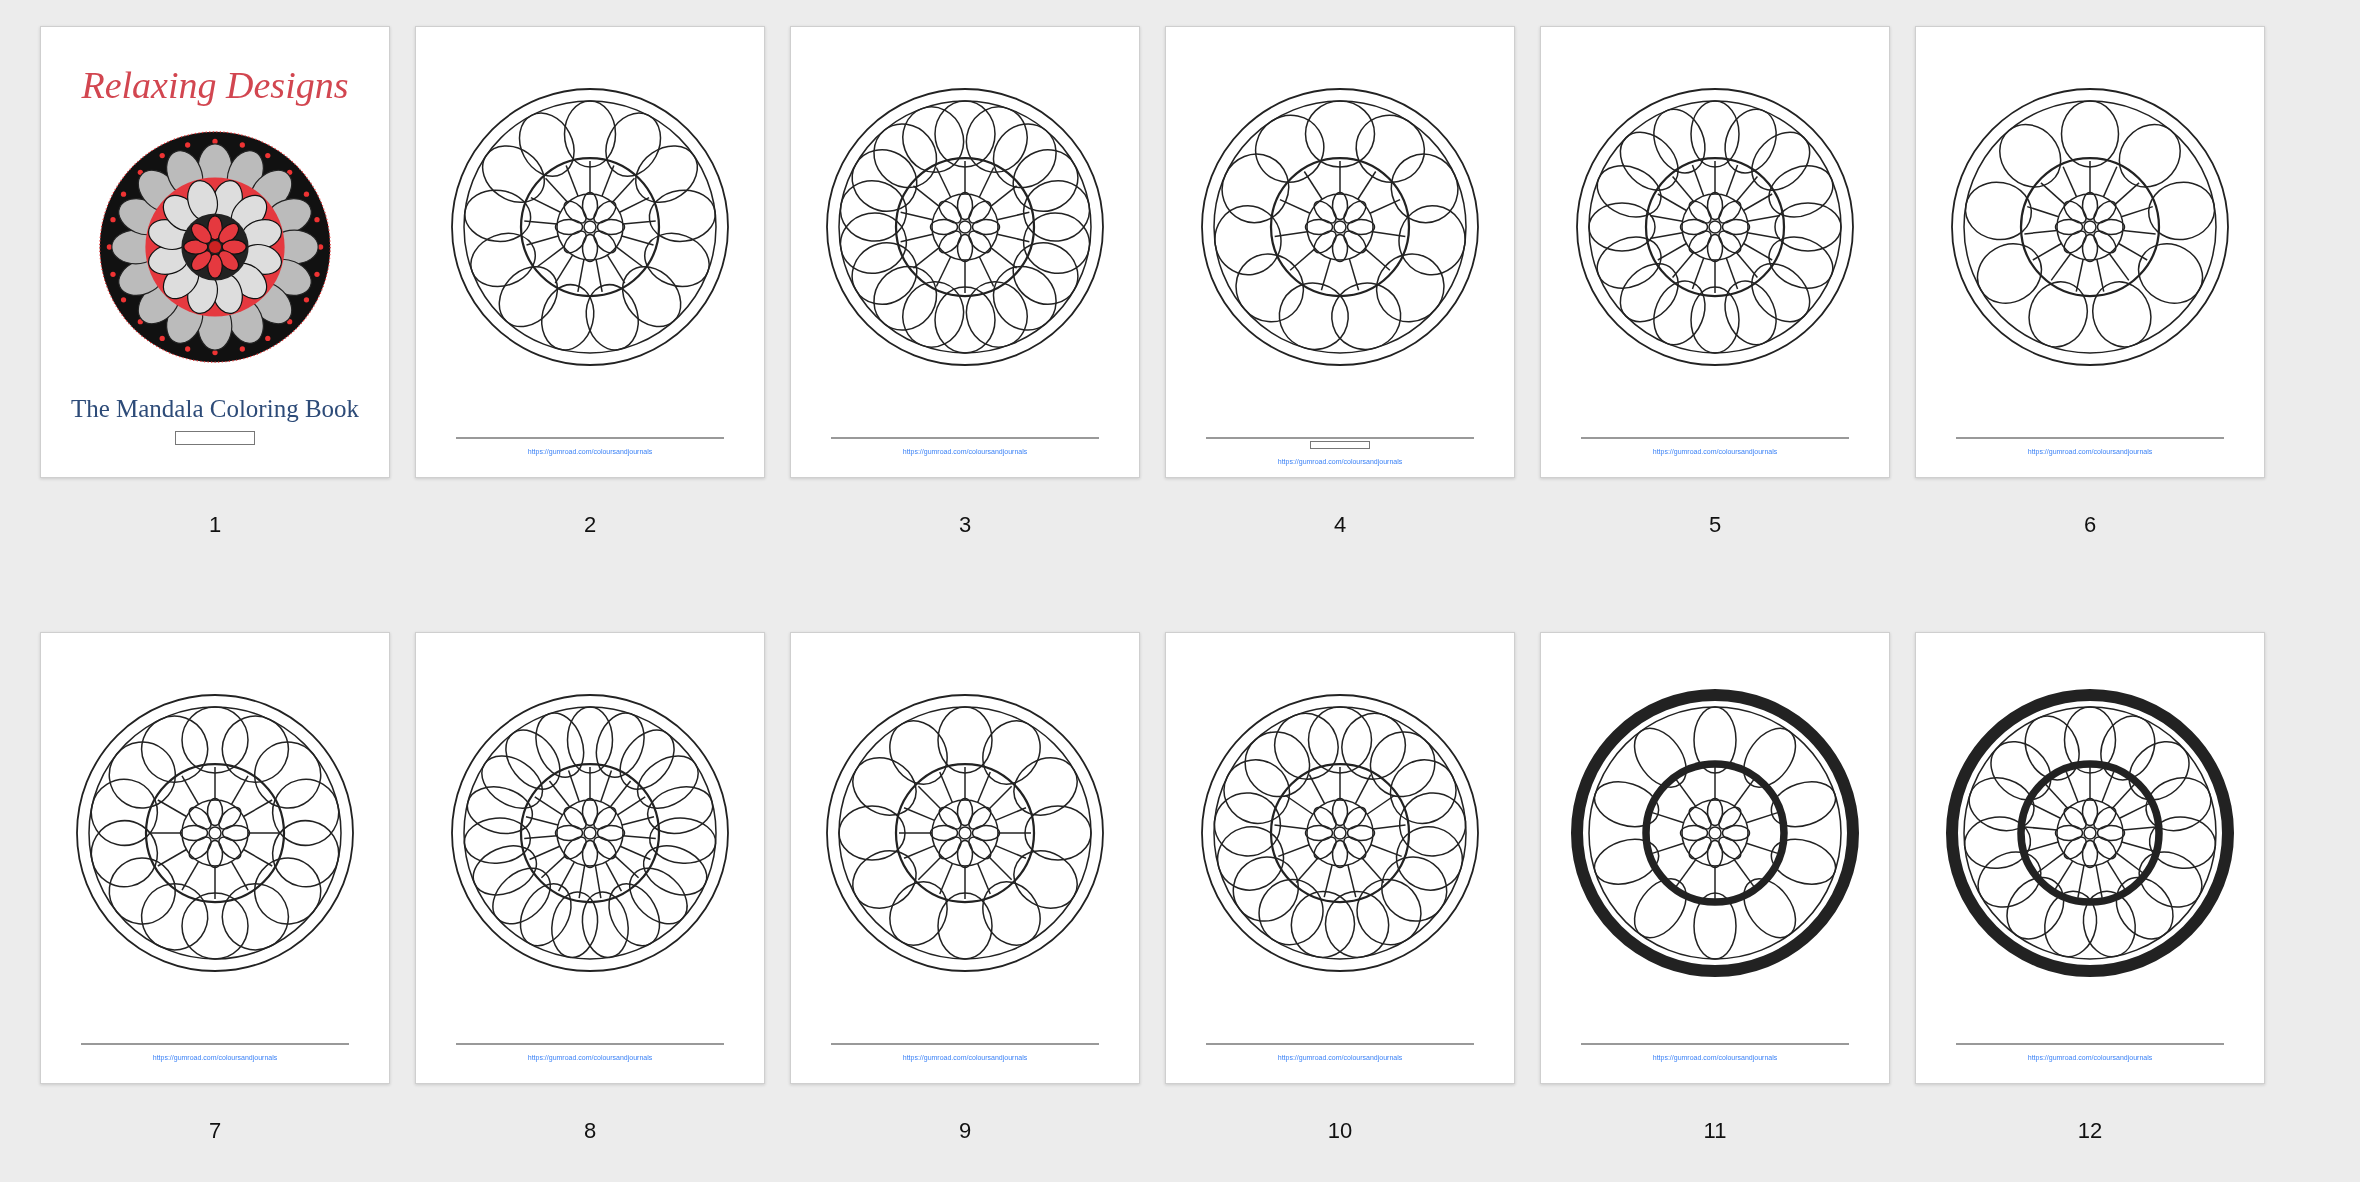 The height and width of the screenshot is (1182, 2360). Describe the element at coordinates (1715, 525) in the screenshot. I see `page-number: 5` at that location.